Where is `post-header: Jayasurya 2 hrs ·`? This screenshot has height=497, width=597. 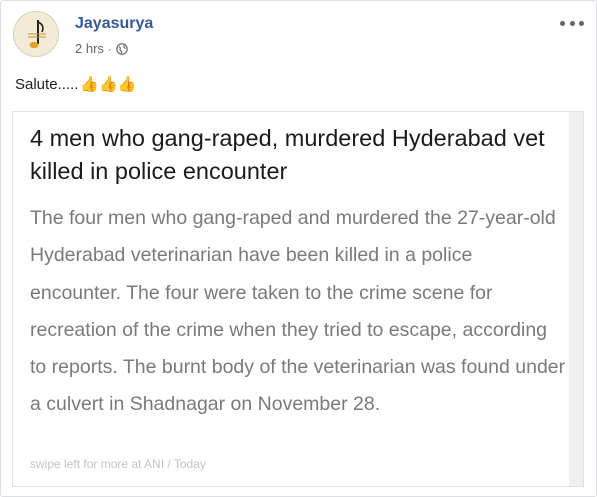
post-header: Jayasurya 2 hrs · is located at coordinates (300, 35).